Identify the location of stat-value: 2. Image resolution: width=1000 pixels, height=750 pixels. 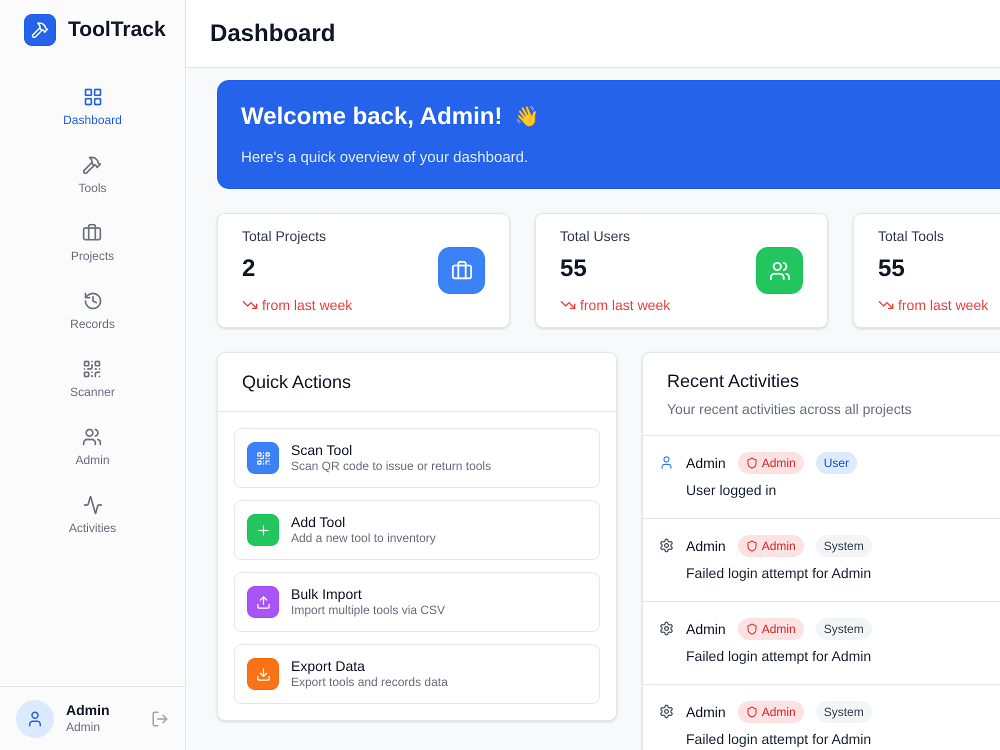
(249, 269).